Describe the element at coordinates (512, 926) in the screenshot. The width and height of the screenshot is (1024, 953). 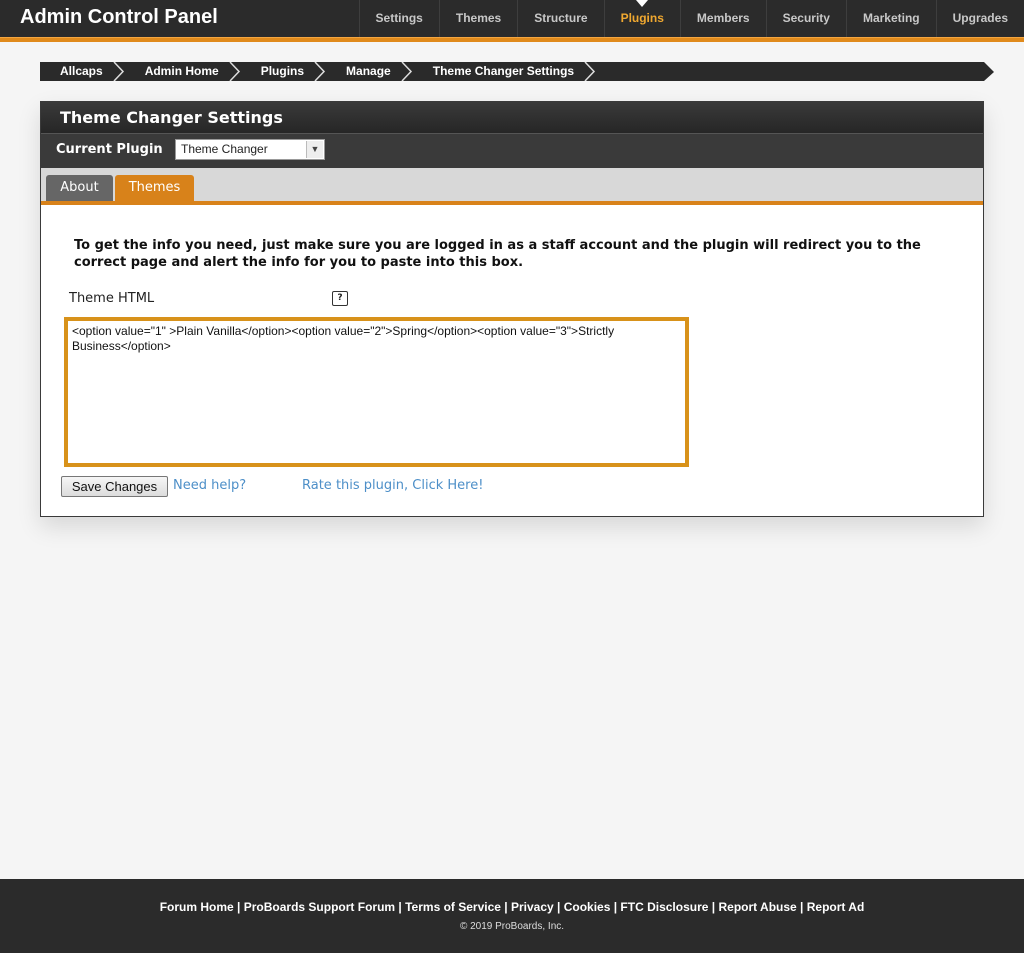
I see `copyright-text: © 2019 ProBoards, Inc.` at that location.